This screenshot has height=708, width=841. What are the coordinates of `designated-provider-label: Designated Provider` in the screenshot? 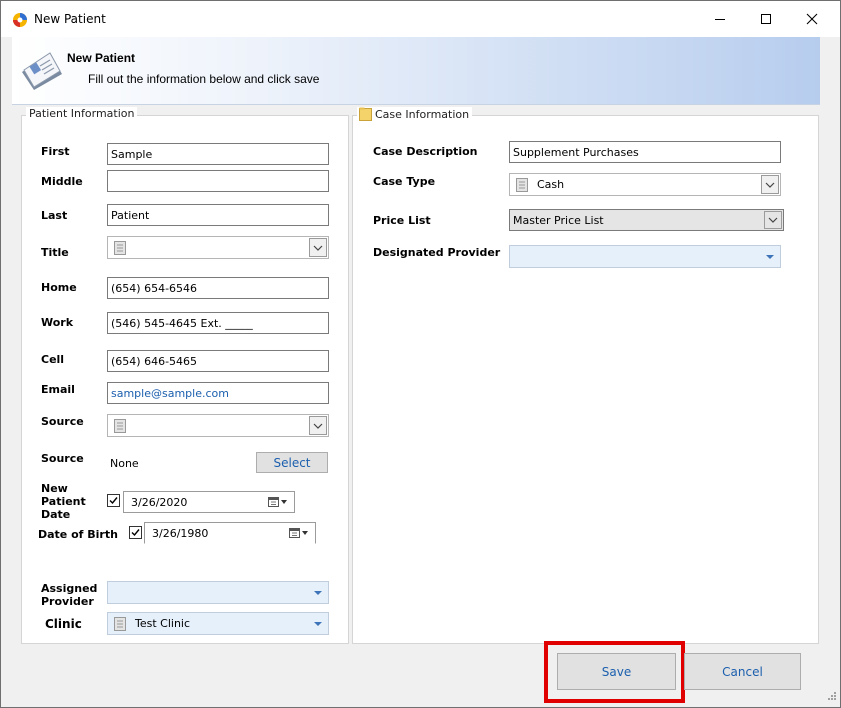 It's located at (437, 252).